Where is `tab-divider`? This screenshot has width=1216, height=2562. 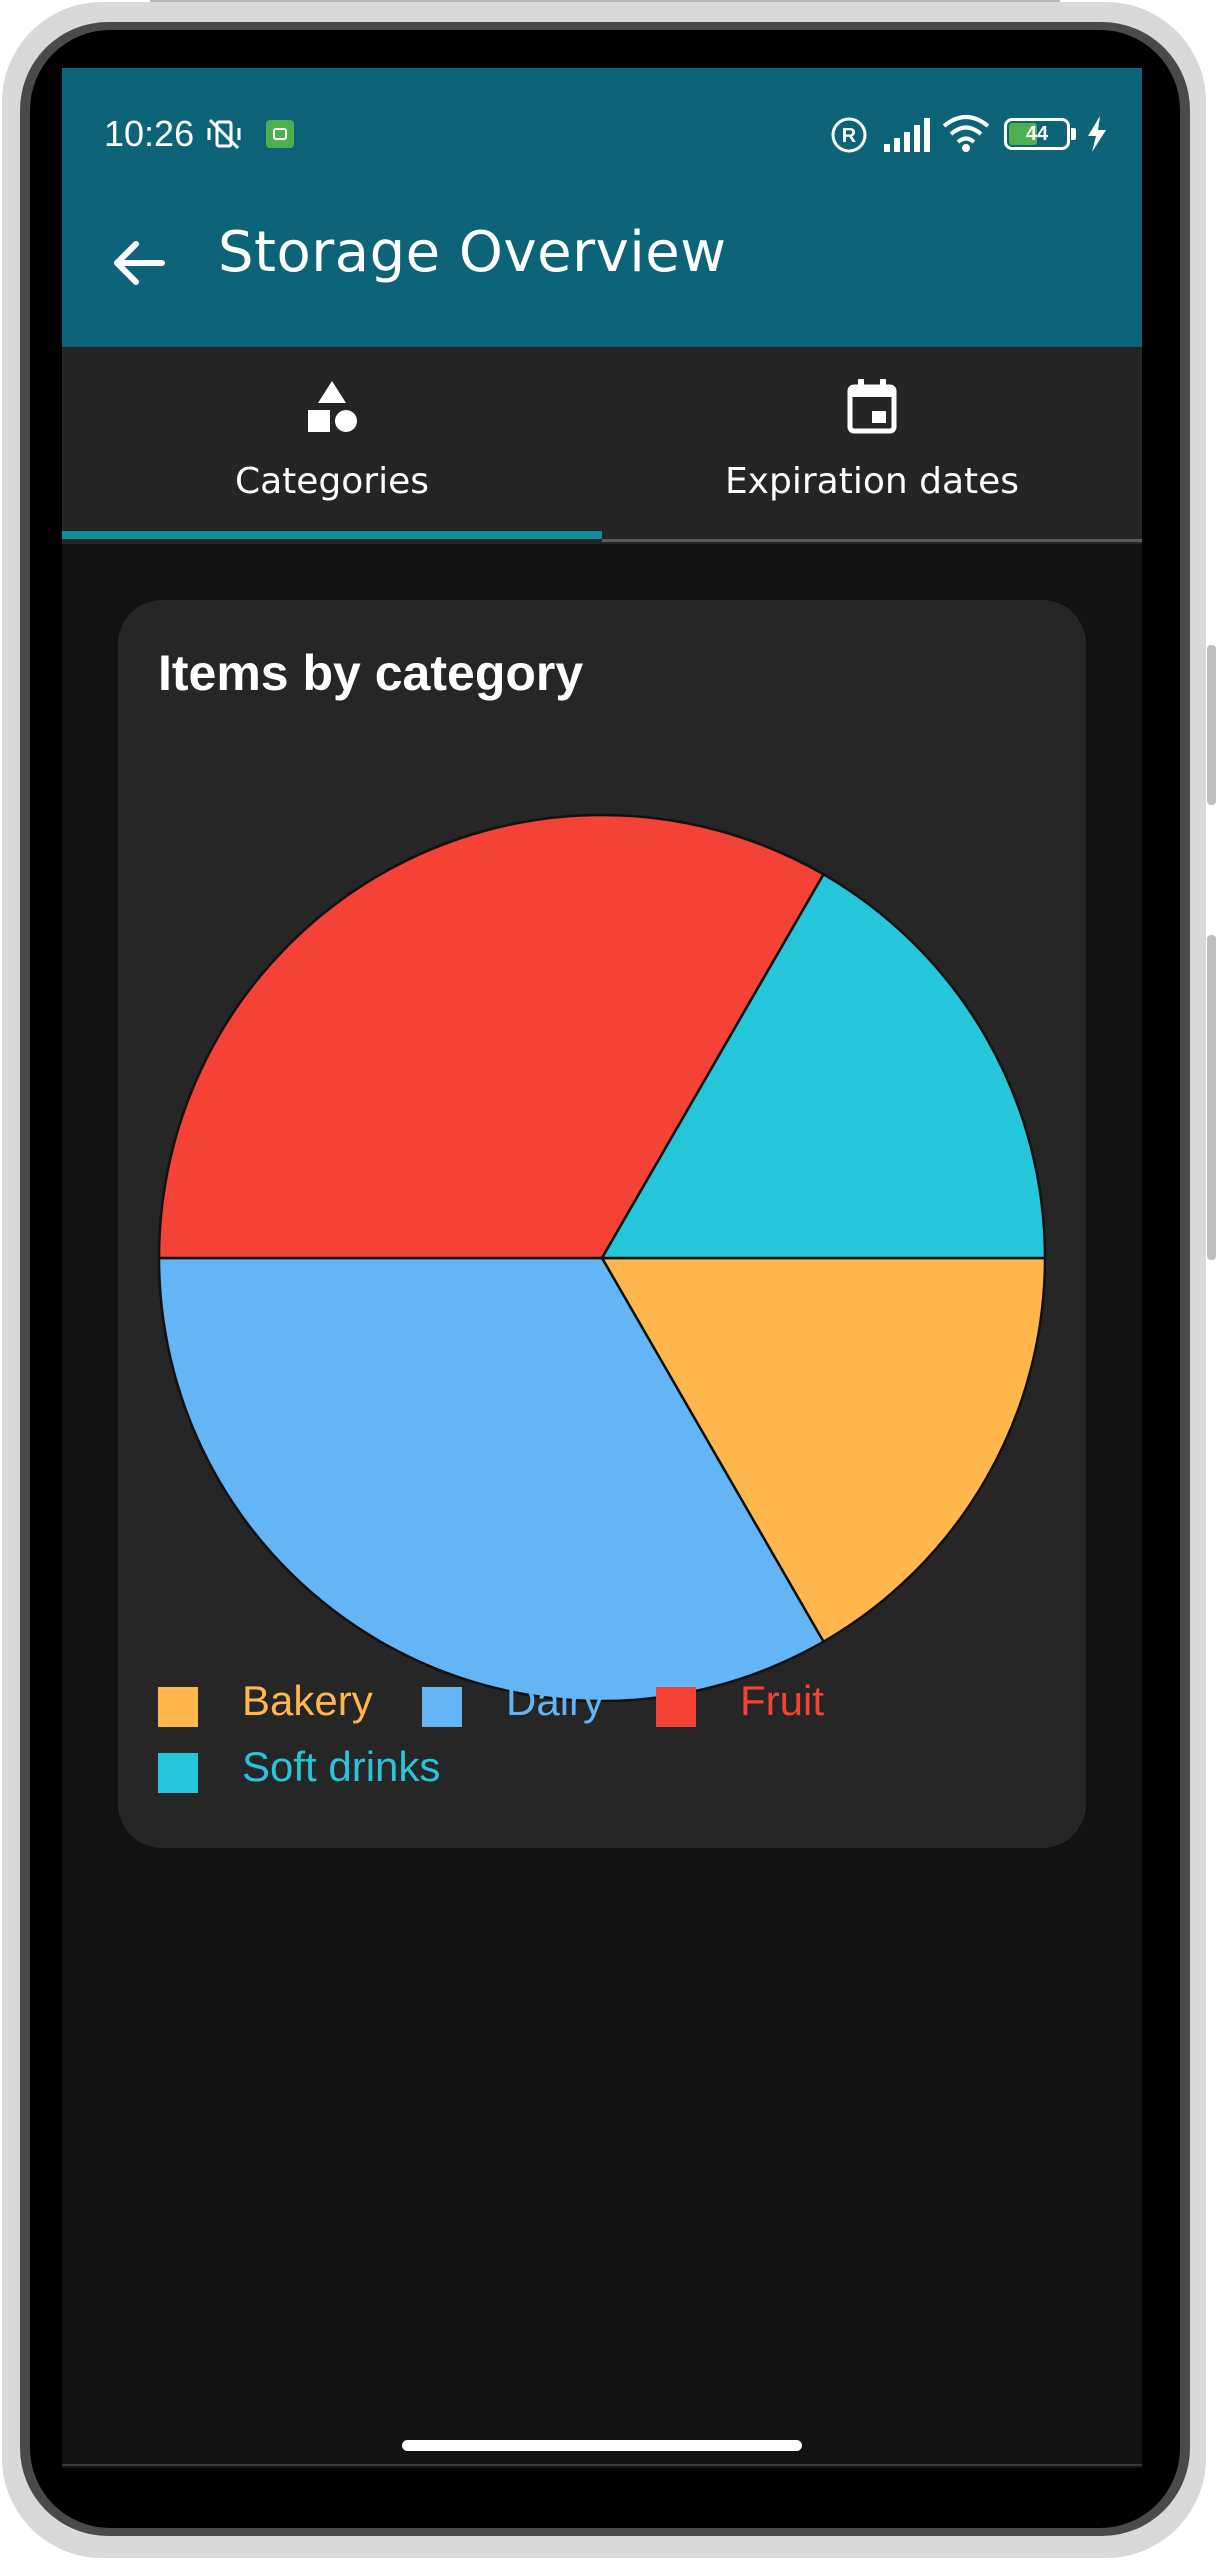 tab-divider is located at coordinates (872, 540).